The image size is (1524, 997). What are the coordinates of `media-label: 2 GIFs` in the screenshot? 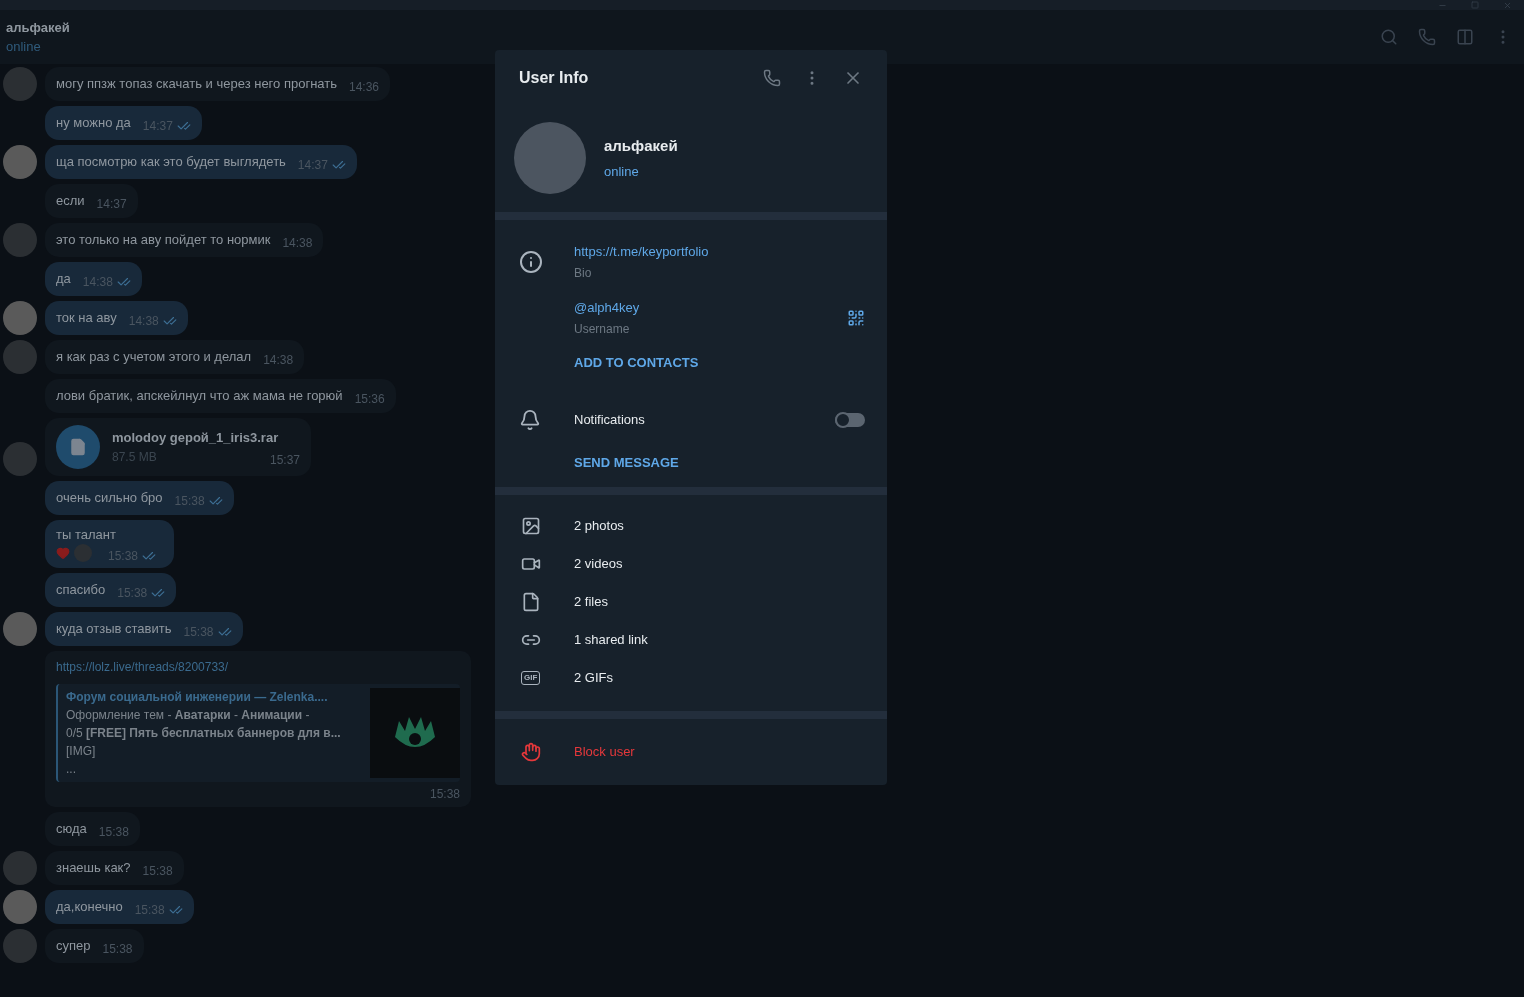 It's located at (593, 678).